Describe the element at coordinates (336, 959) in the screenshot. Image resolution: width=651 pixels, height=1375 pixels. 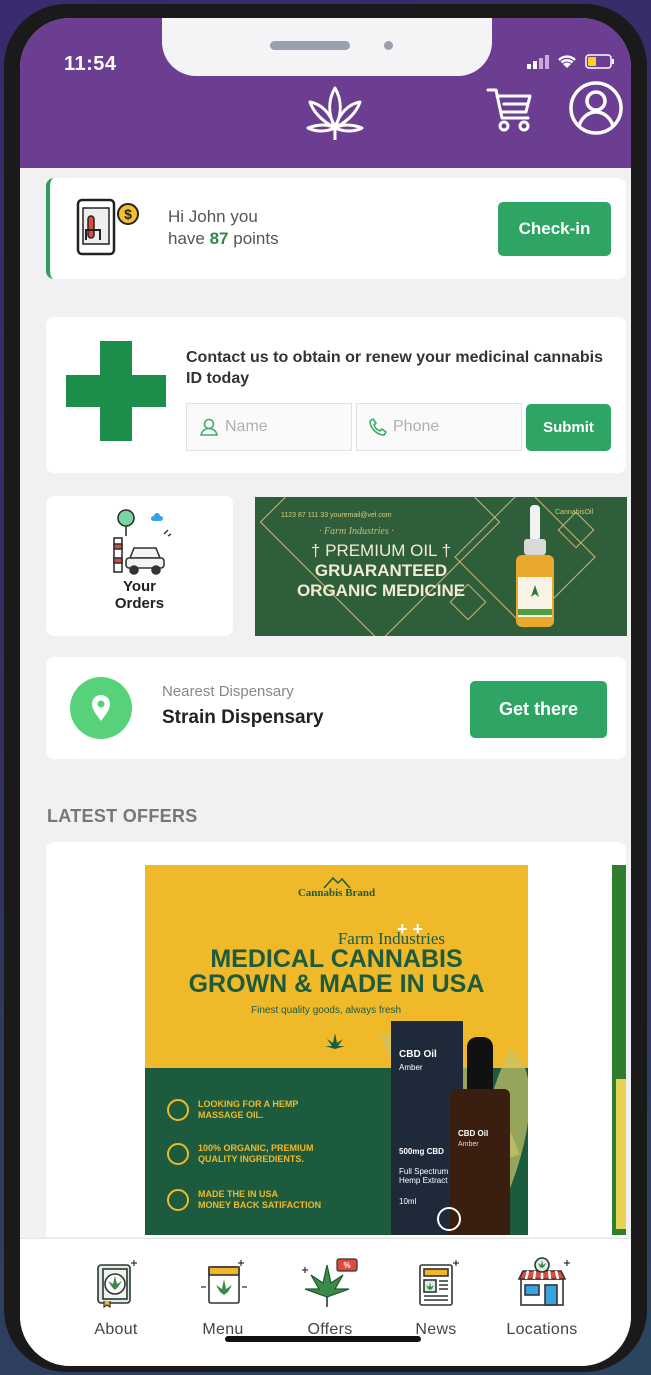
I see `offer-headline-line1: MEDICAL CANNABIS` at that location.